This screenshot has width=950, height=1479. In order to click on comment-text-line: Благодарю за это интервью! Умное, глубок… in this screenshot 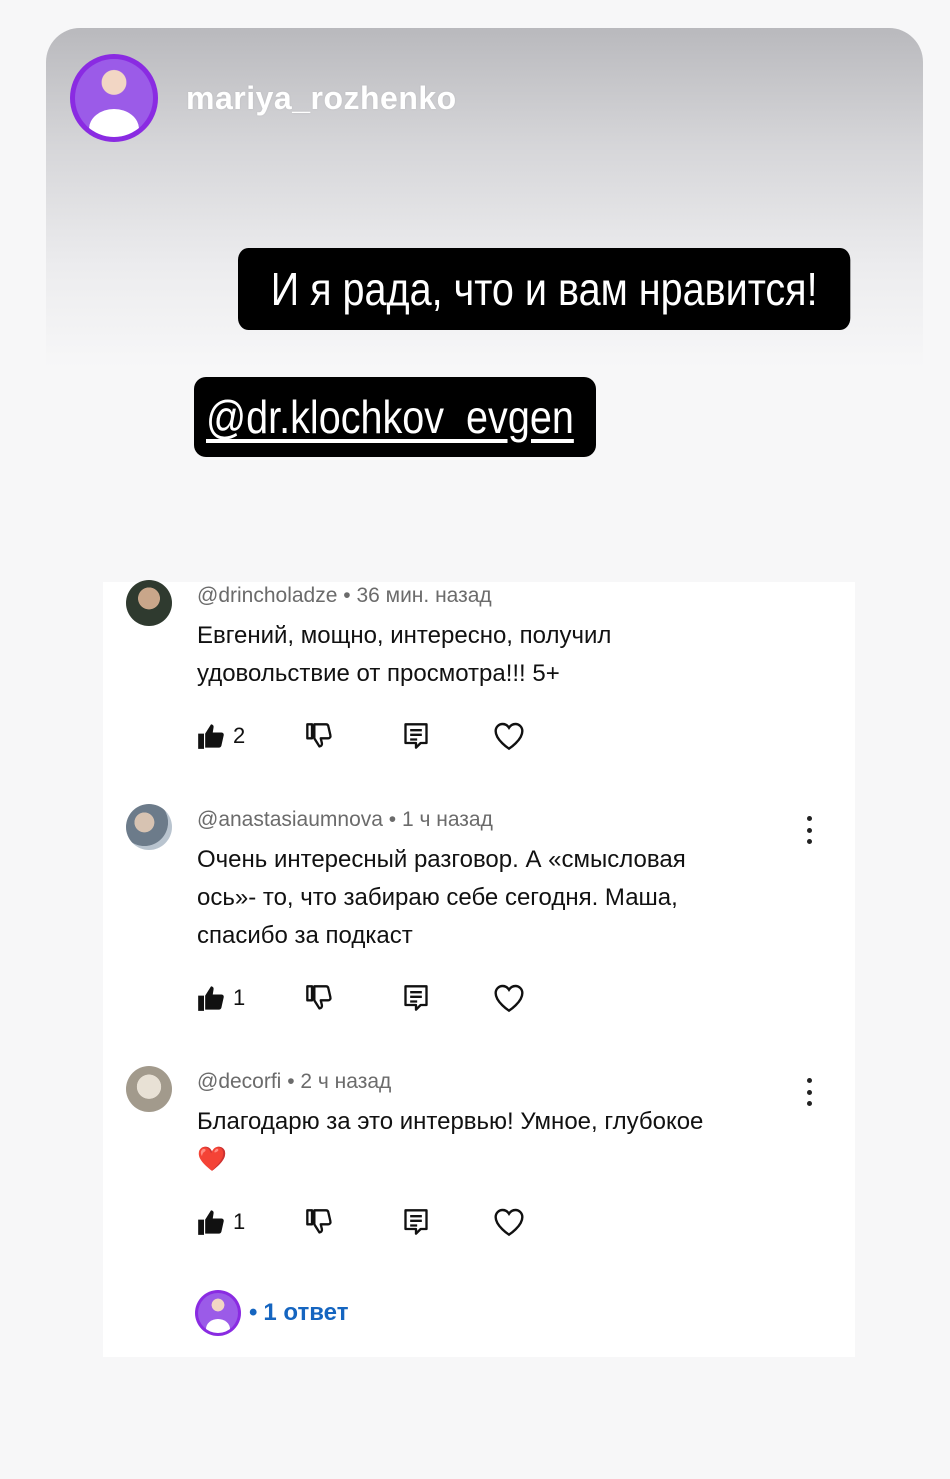, I will do `click(450, 1121)`.